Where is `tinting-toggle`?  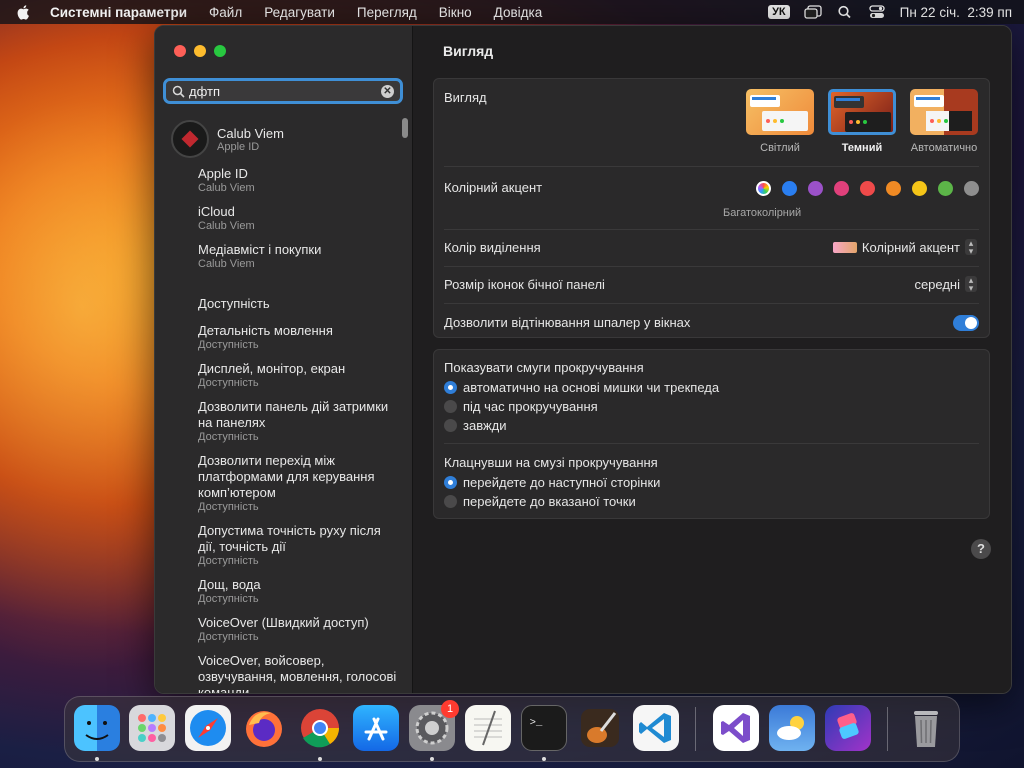 tinting-toggle is located at coordinates (966, 323).